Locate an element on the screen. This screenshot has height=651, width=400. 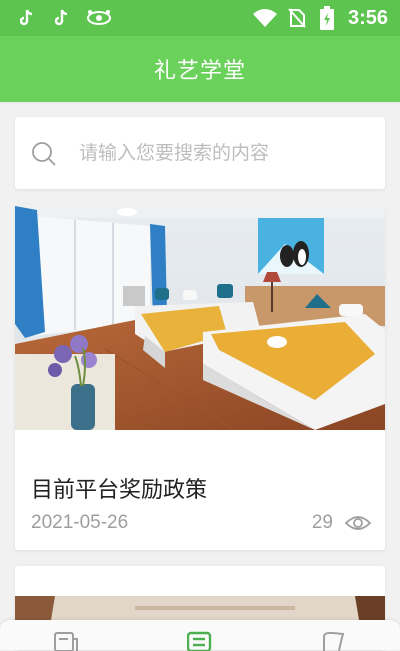
article-title: 目前平台奖励政策 is located at coordinates (119, 490).